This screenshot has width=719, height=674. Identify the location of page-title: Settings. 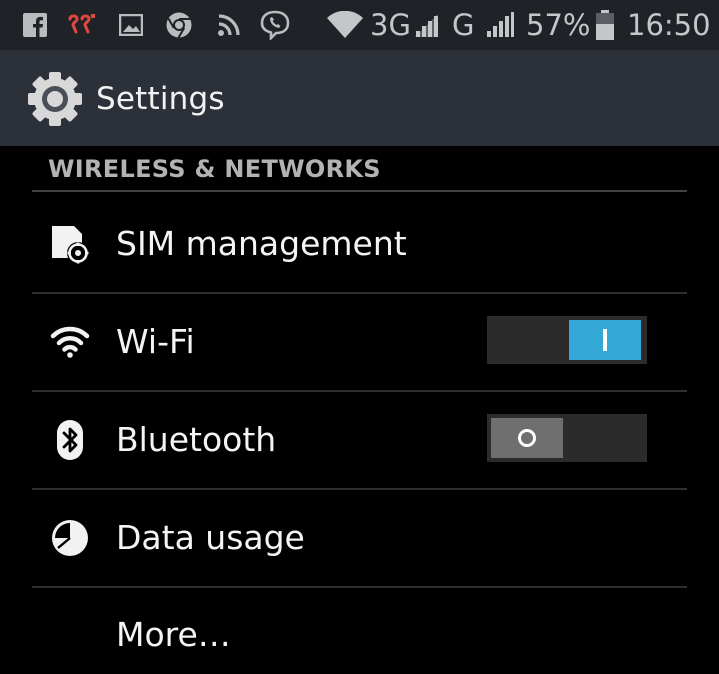
(160, 99).